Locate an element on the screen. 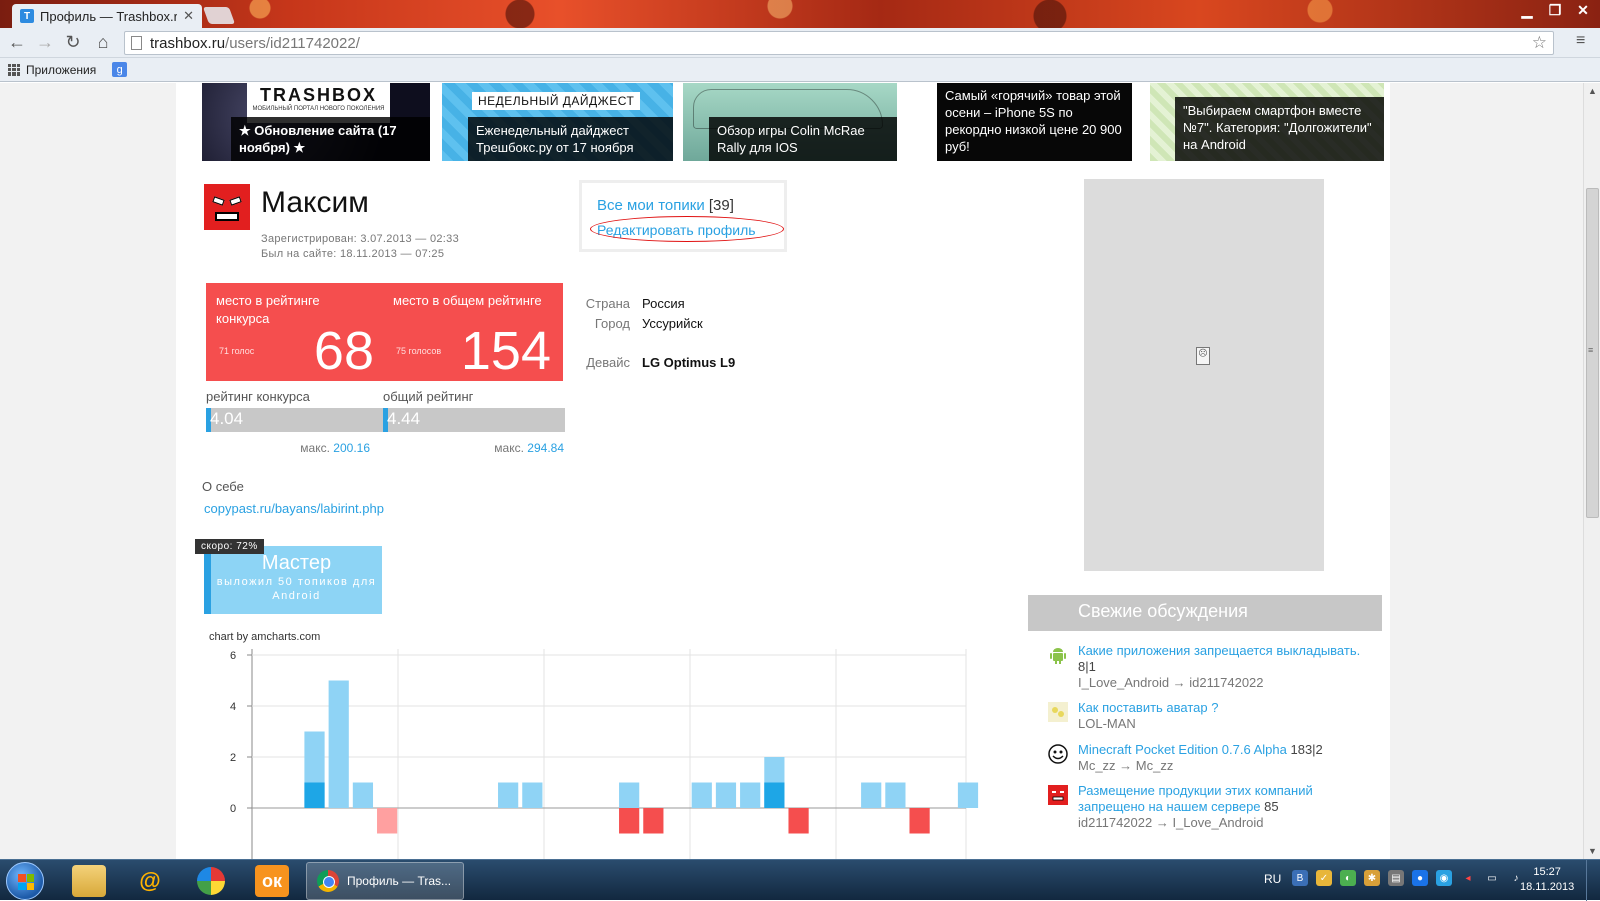 The width and height of the screenshot is (1600, 901). android-icon is located at coordinates (1058, 656).